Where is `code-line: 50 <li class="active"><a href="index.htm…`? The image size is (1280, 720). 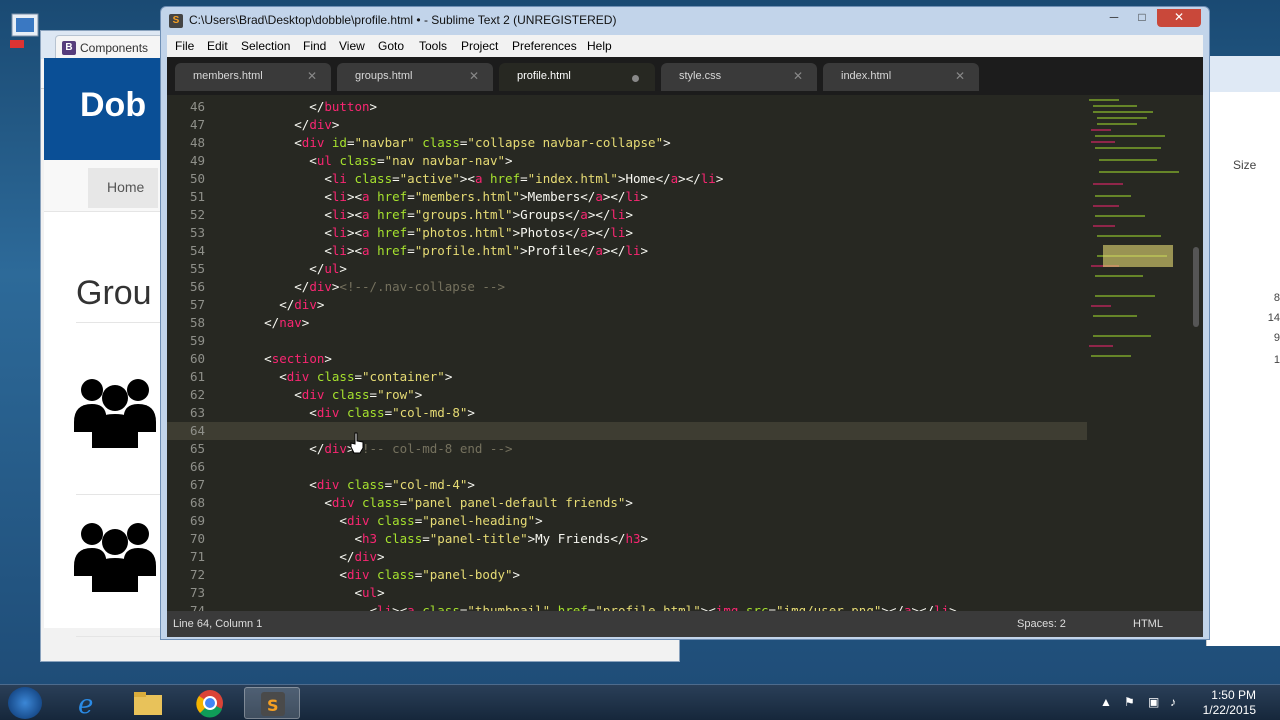 code-line: 50 <li class="active"><a href="index.htm… is located at coordinates (627, 179).